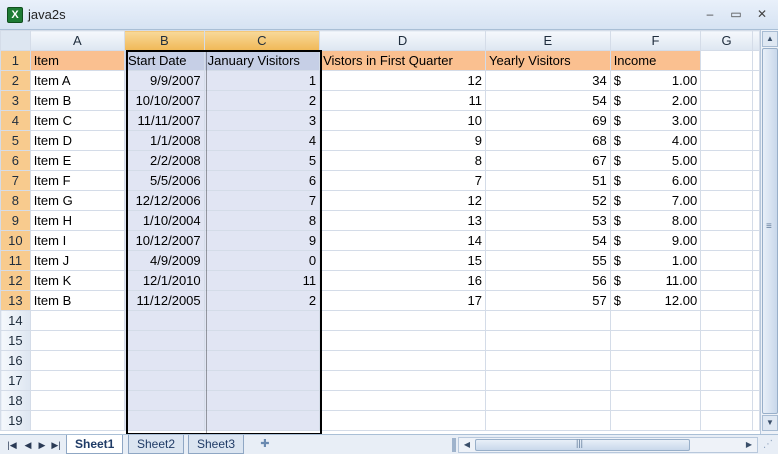 The width and height of the screenshot is (778, 454). I want to click on cell: 11/12/2005, so click(164, 300).